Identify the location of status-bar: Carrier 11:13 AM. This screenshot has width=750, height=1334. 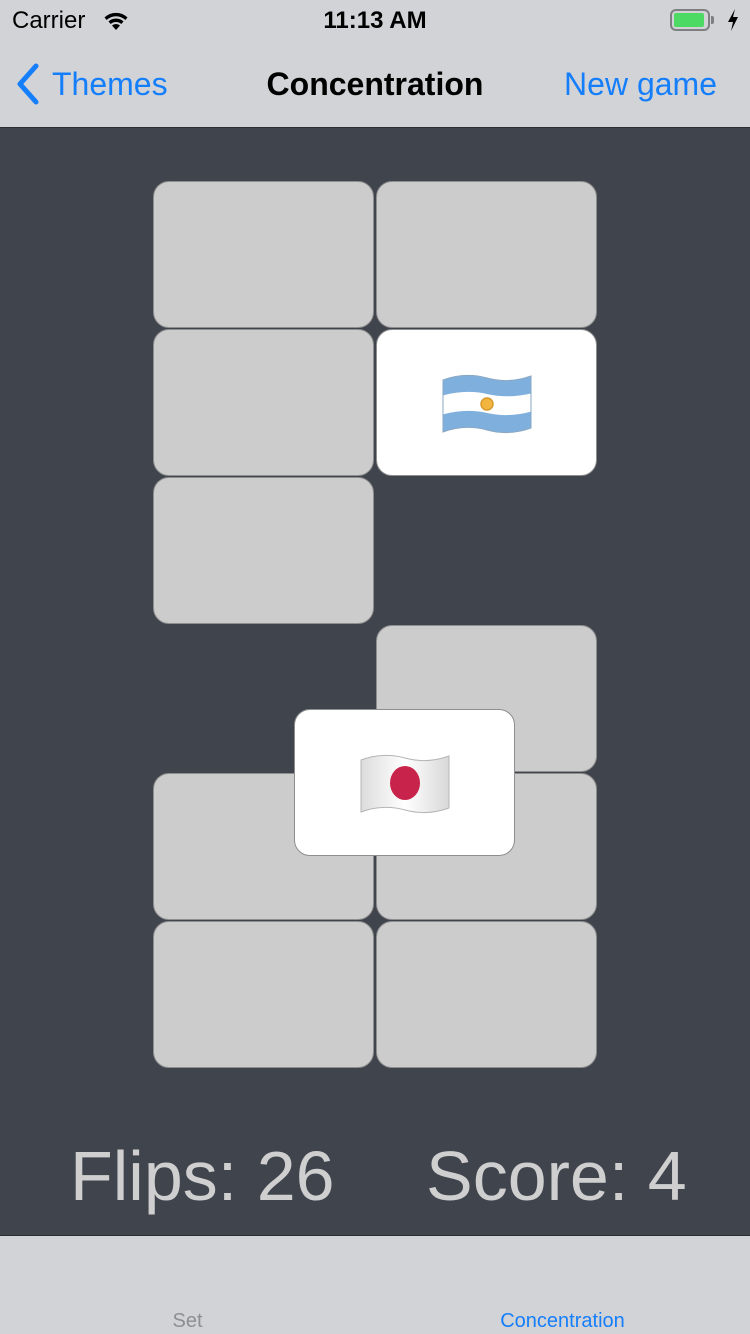
(375, 20).